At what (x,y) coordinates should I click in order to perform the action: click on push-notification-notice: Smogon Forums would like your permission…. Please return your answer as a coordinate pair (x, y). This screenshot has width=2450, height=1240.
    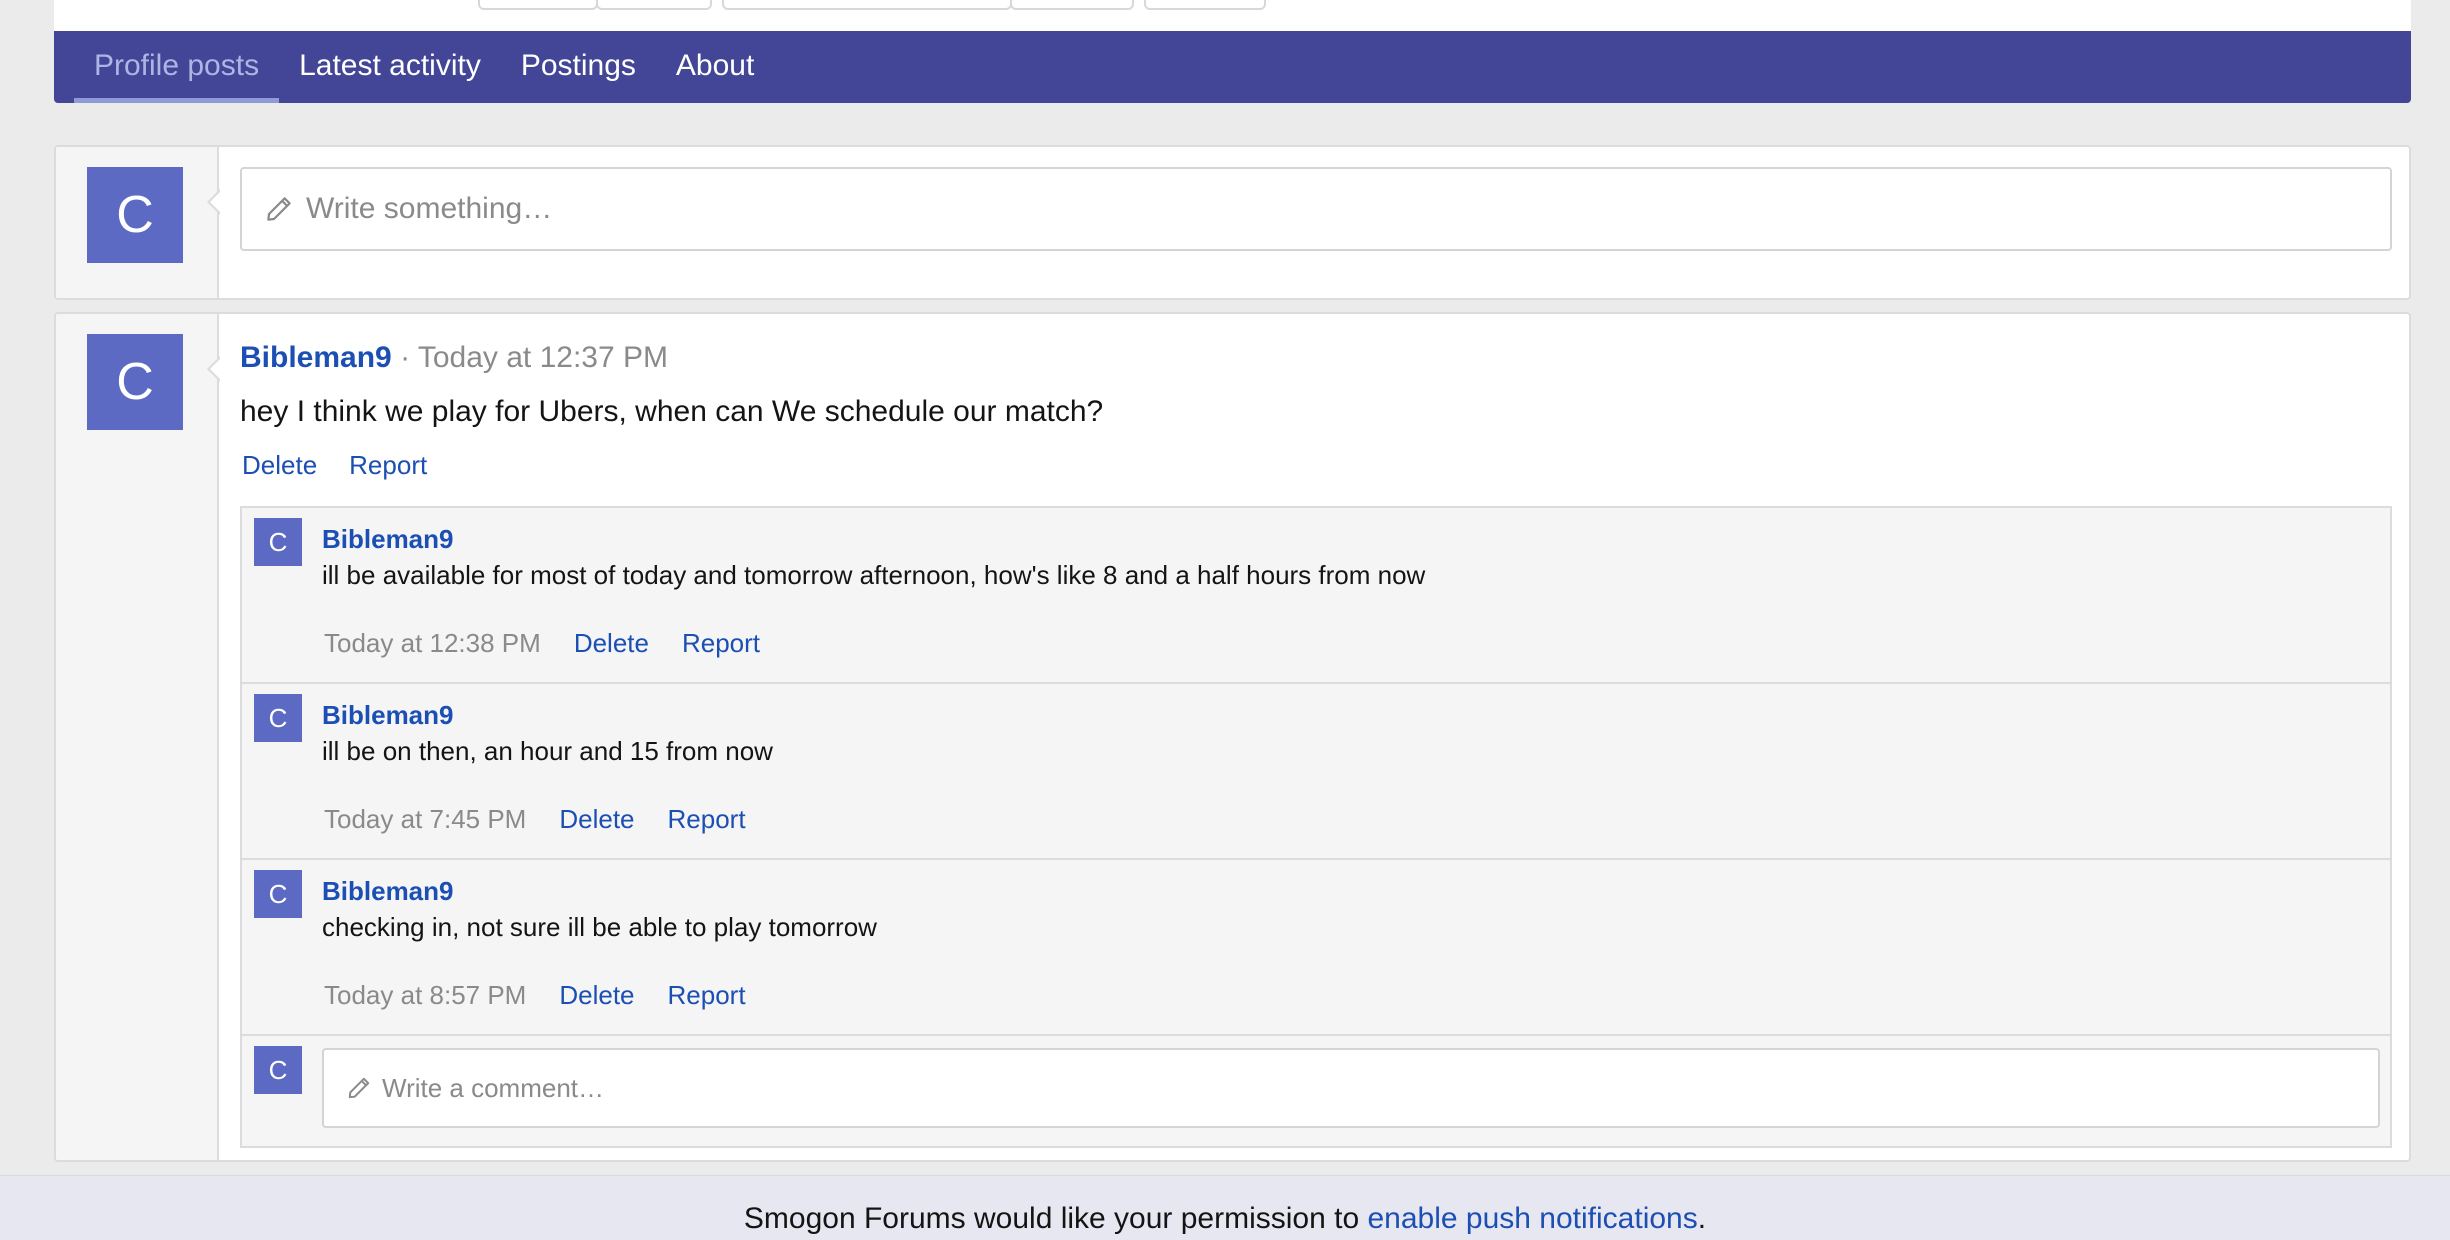
    Looking at the image, I should click on (1225, 1207).